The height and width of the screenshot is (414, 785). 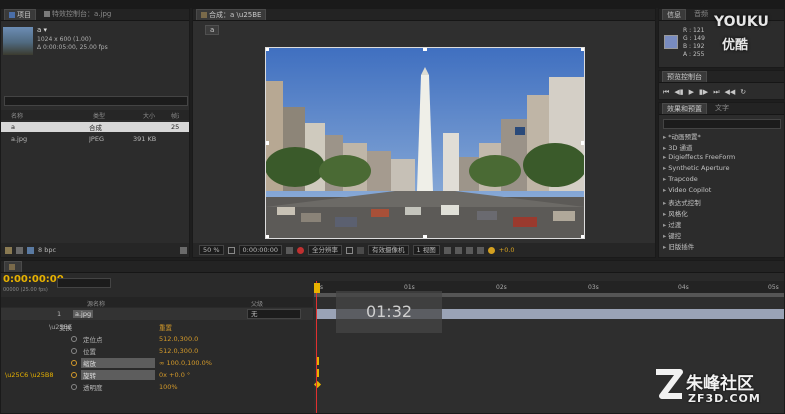 What do you see at coordinates (696, 168) in the screenshot?
I see `effects-category: Synthetic Aperture` at bounding box center [696, 168].